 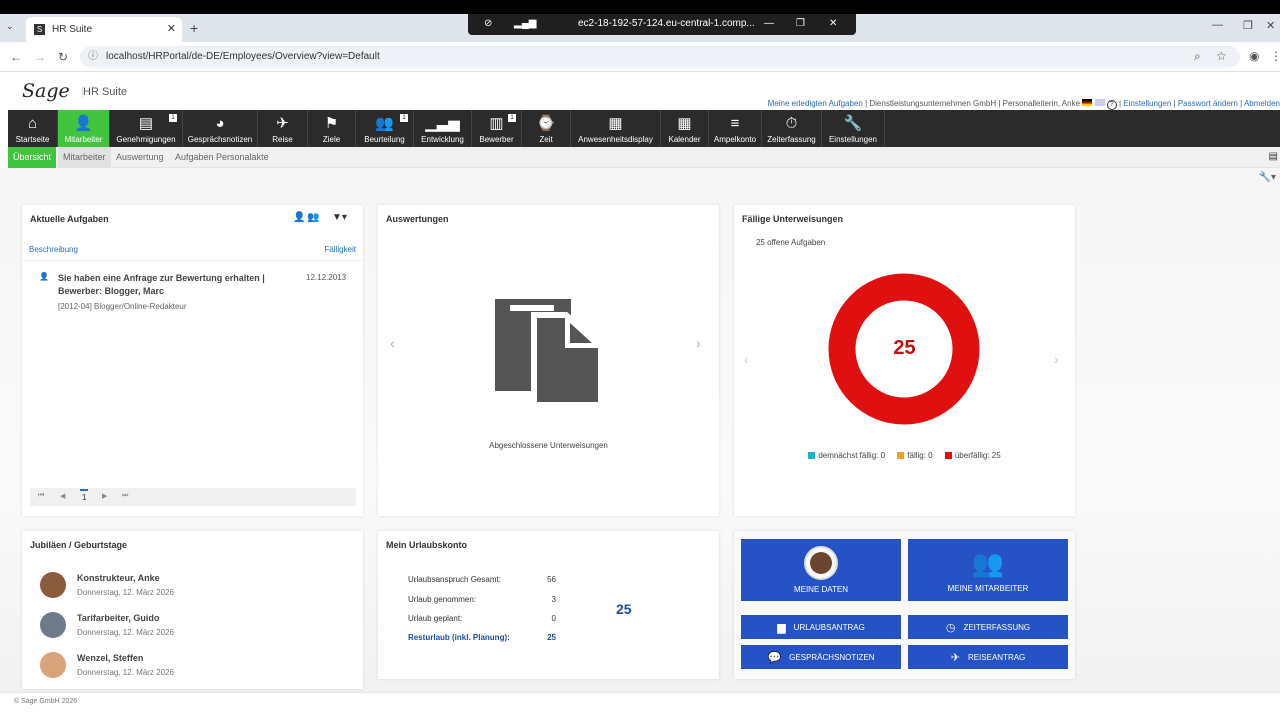 I want to click on close-tab-icon: ✕, so click(x=171, y=28).